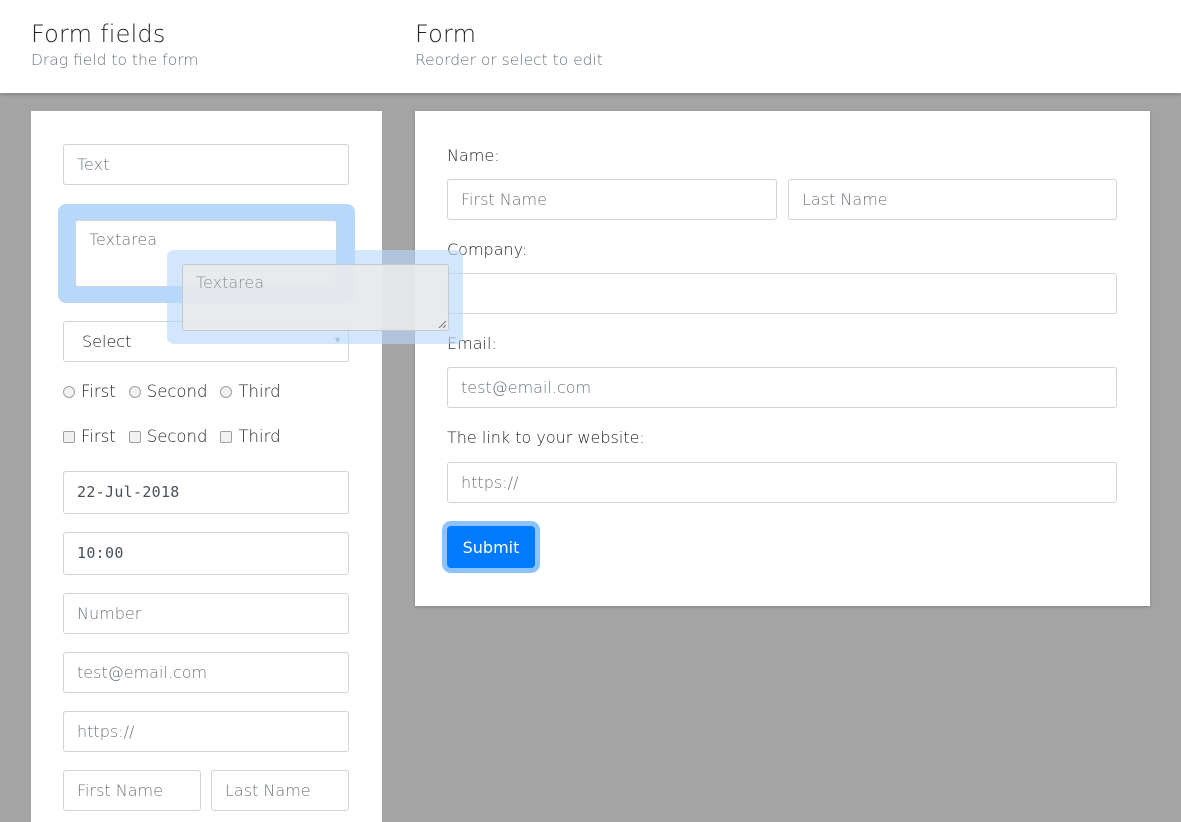 The height and width of the screenshot is (822, 1181). Describe the element at coordinates (490, 482) in the screenshot. I see `website-placeholder: https://` at that location.